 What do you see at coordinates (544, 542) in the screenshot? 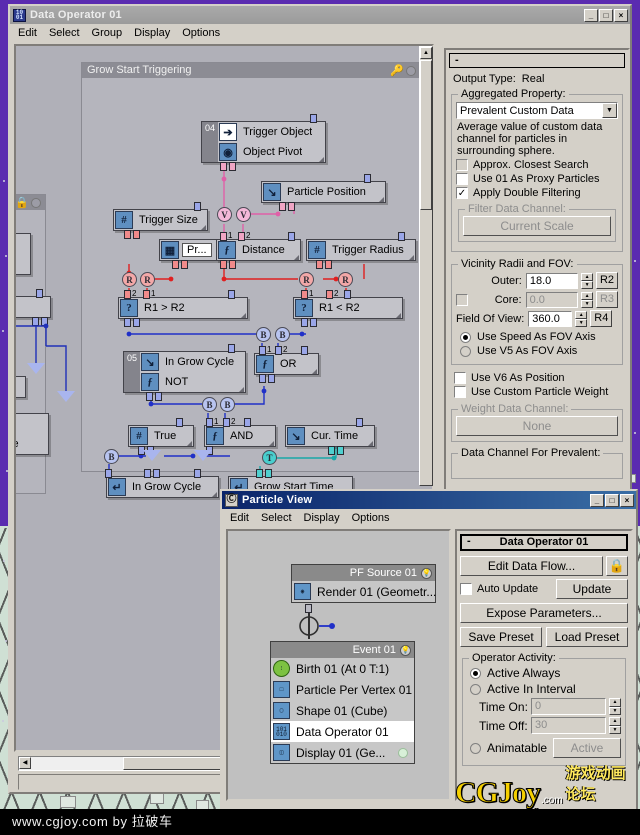
I see `rollout-header: - Data Operator 01` at bounding box center [544, 542].